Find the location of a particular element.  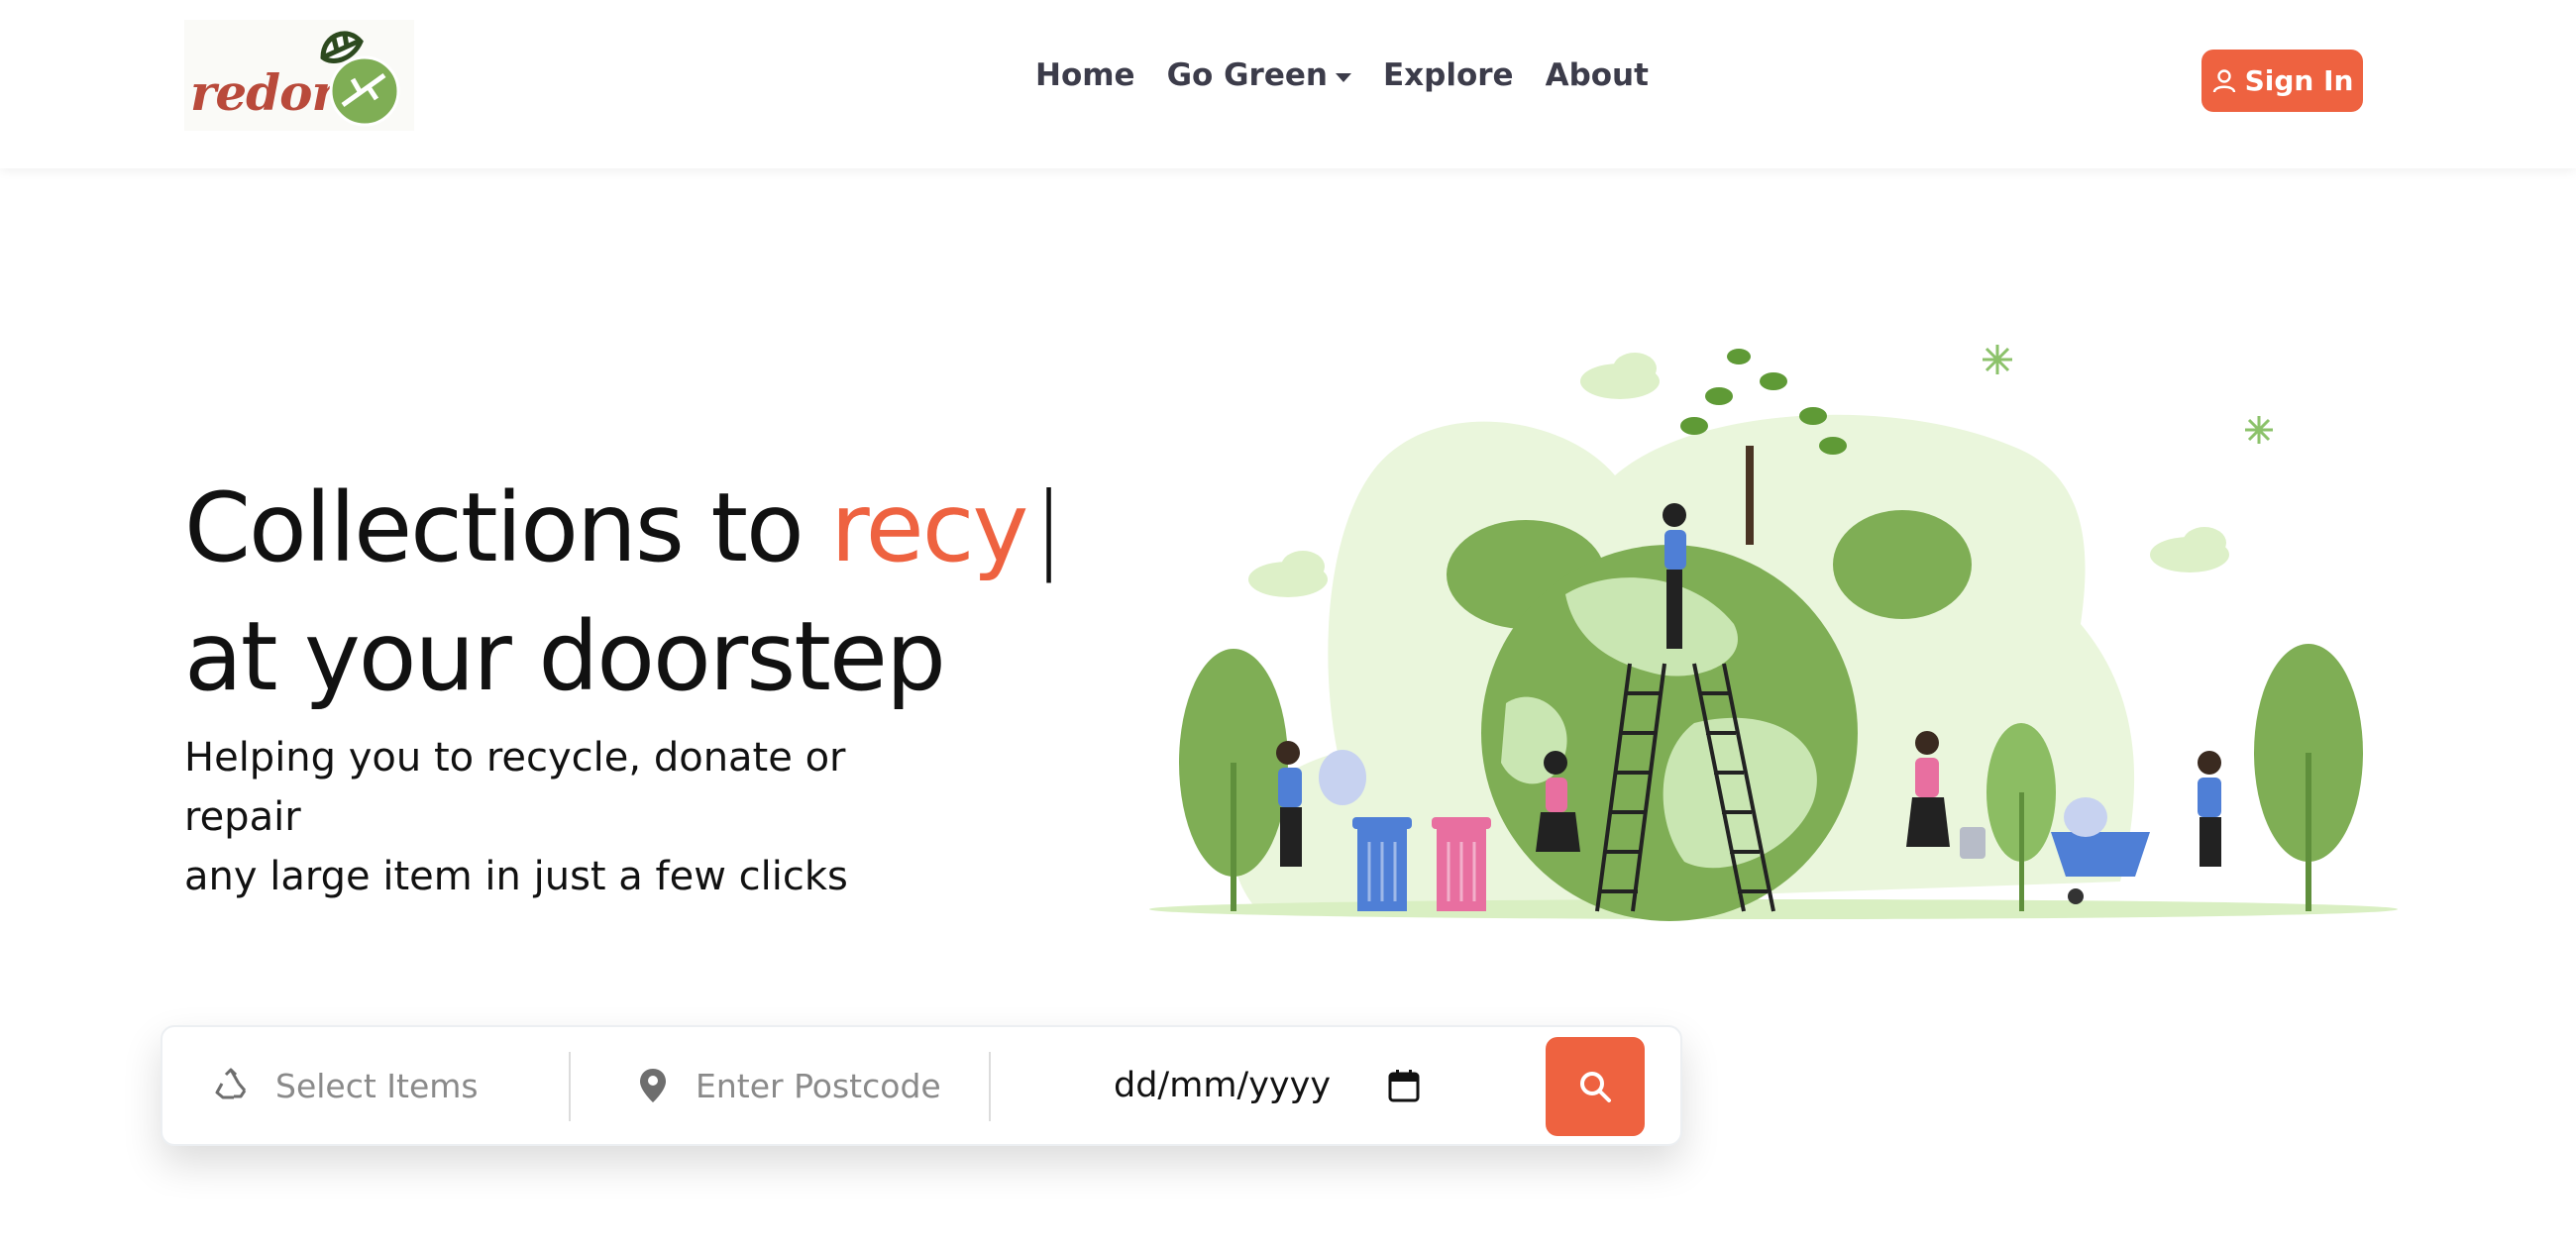

select-items-placeholder: Select Items is located at coordinates (377, 1085).